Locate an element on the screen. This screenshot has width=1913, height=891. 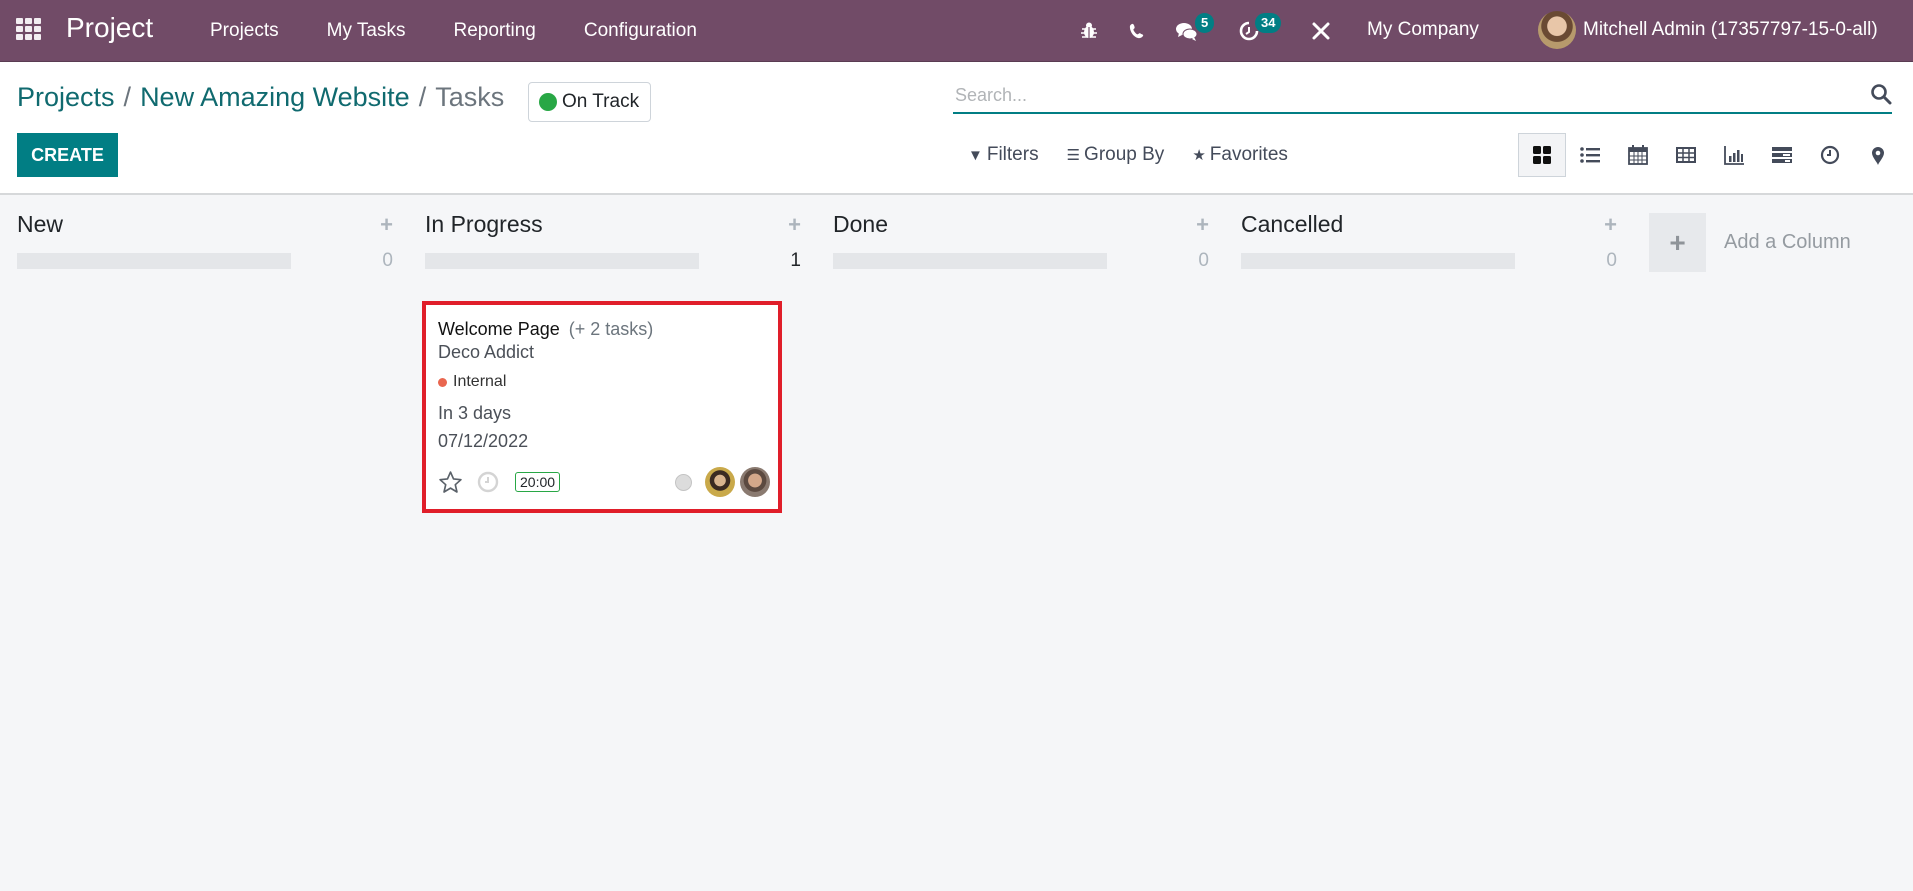
task-deadline-relative: In 3 days is located at coordinates (475, 413).